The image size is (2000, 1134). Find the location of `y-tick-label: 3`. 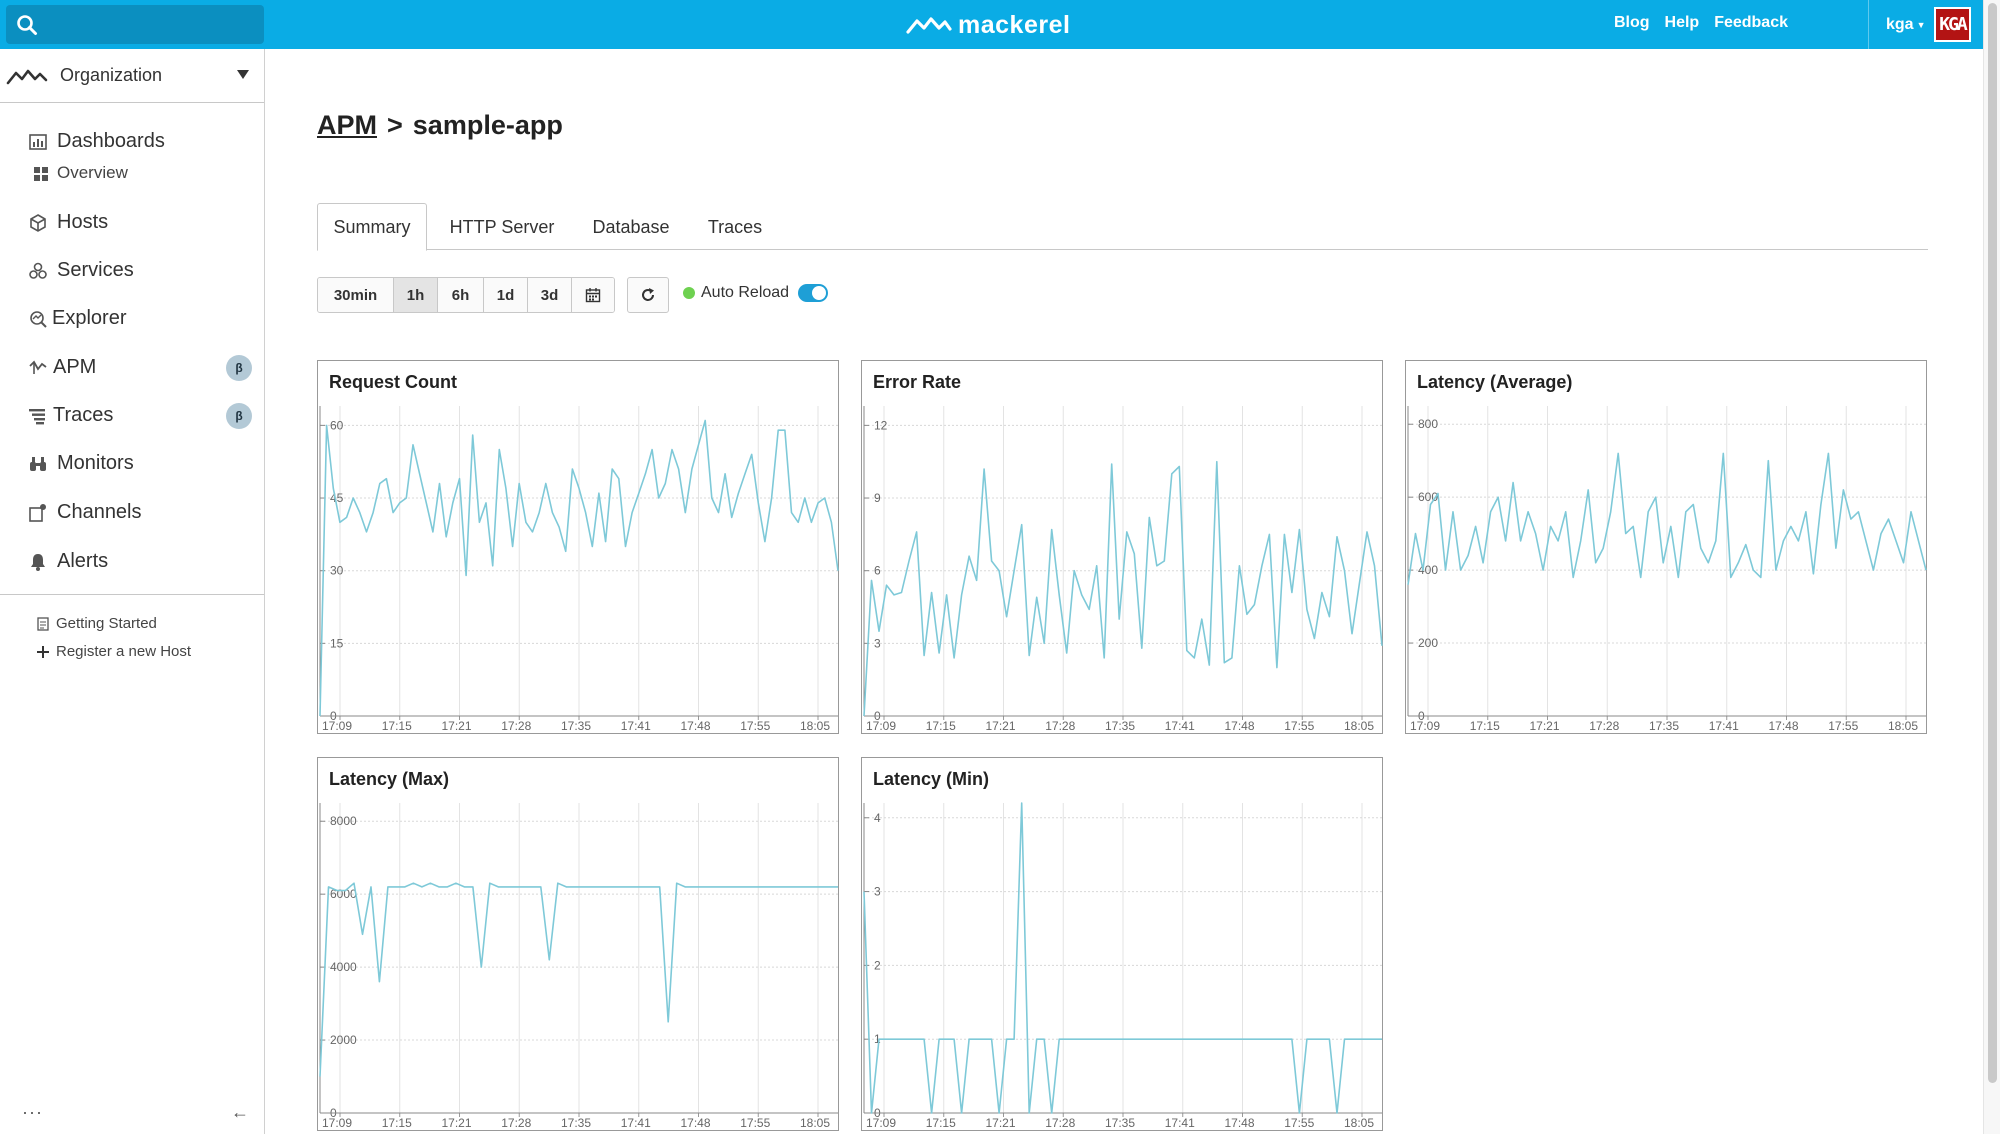

y-tick-label: 3 is located at coordinates (877, 892).